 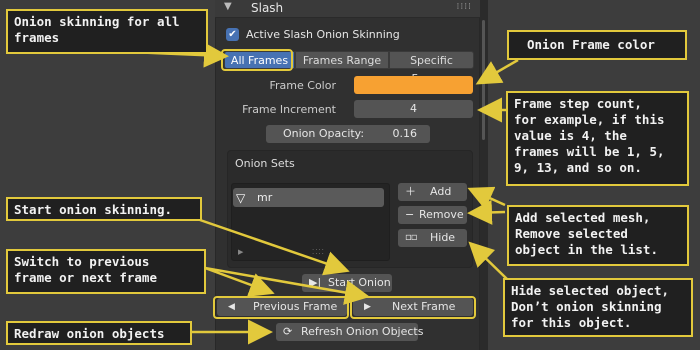 What do you see at coordinates (464, 7) in the screenshot?
I see `drag-grip-icon: ⁞⁞⁞⁞` at bounding box center [464, 7].